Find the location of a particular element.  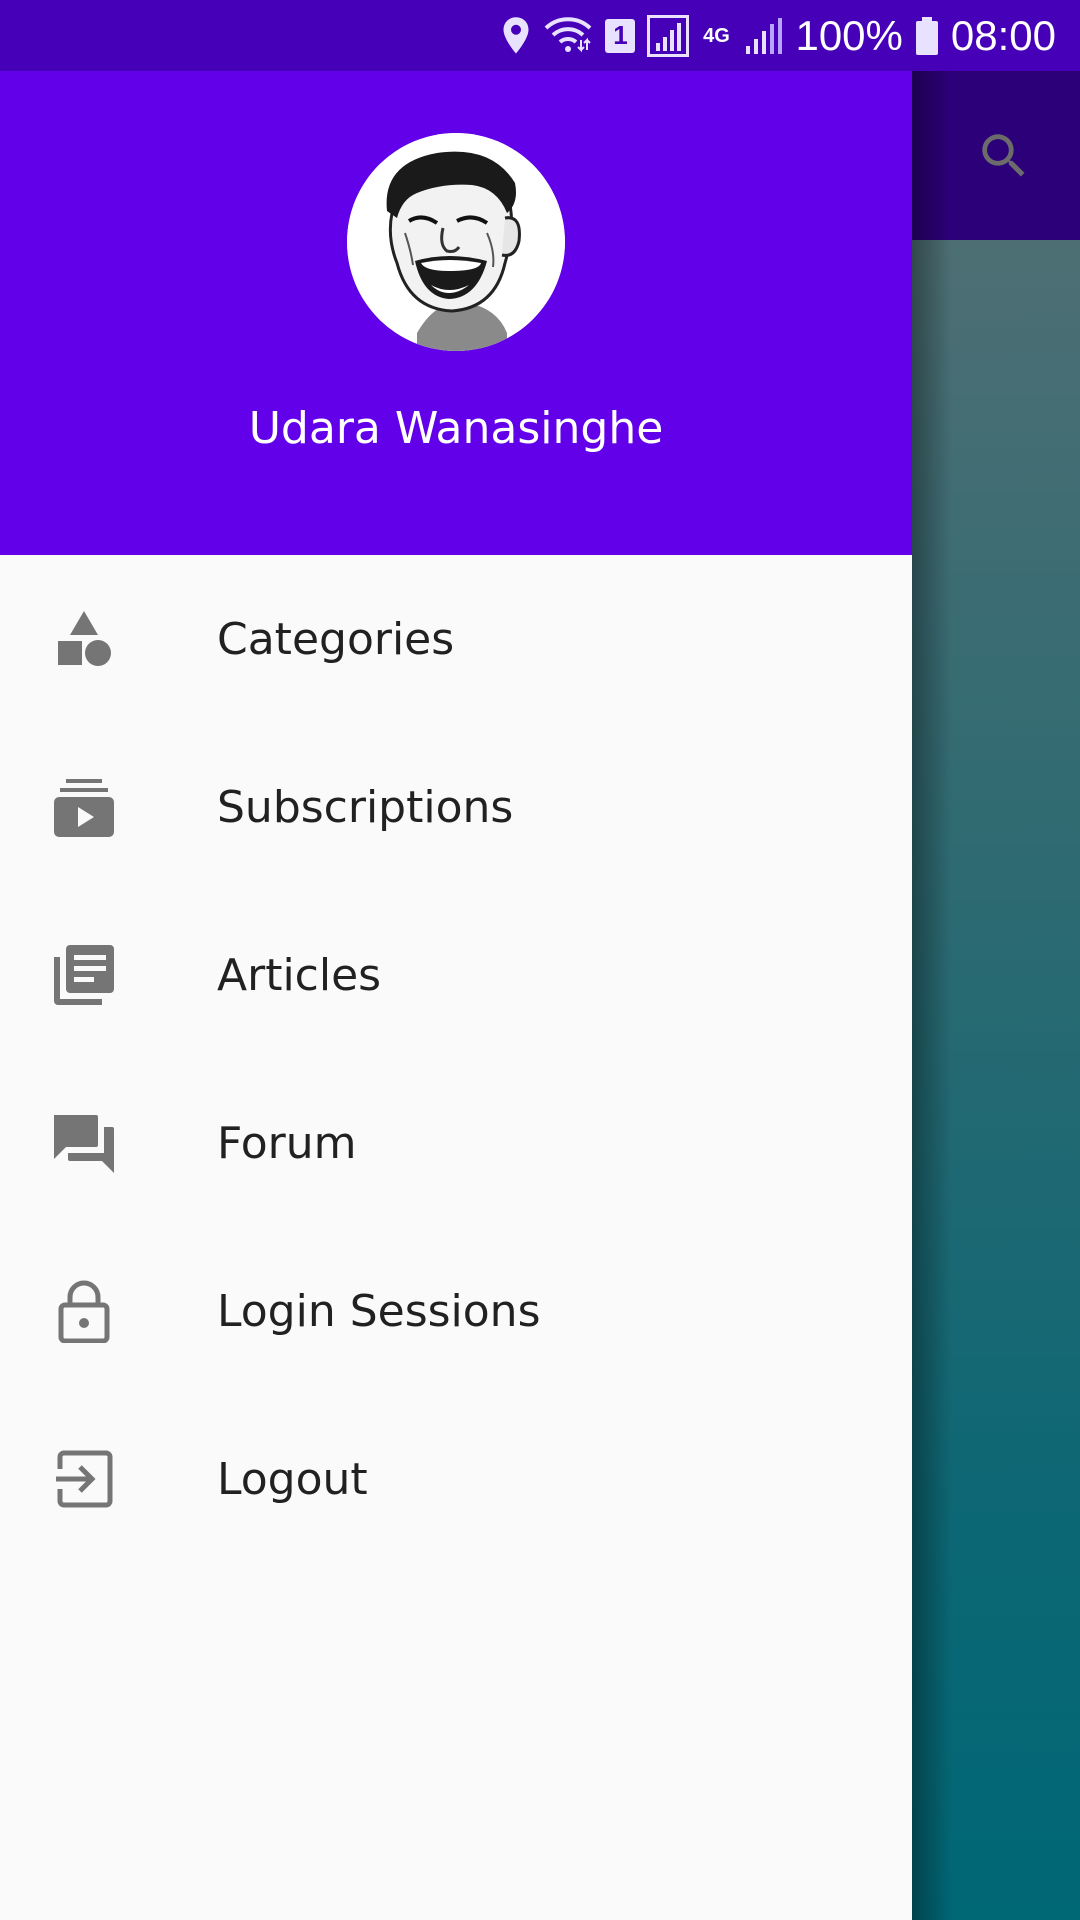

network-type: 4G is located at coordinates (716, 35).